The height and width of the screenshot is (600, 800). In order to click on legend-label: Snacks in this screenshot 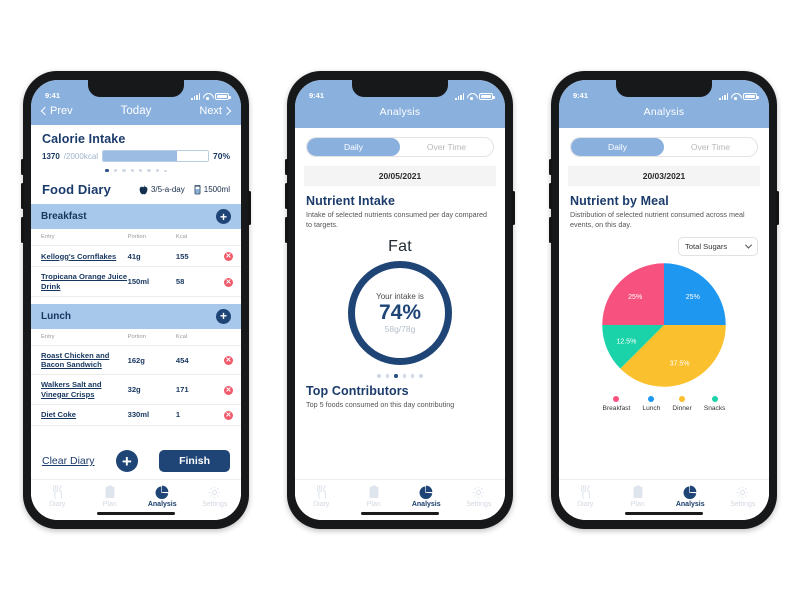, I will do `click(714, 409)`.